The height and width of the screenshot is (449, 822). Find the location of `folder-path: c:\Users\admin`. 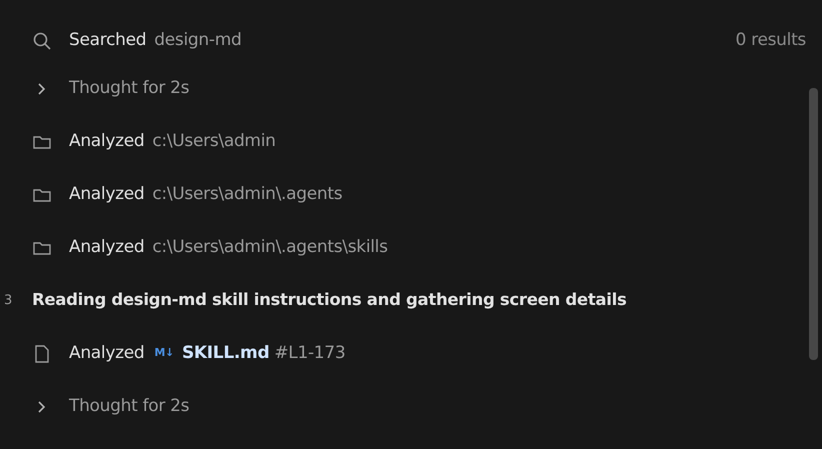

folder-path: c:\Users\admin is located at coordinates (214, 141).